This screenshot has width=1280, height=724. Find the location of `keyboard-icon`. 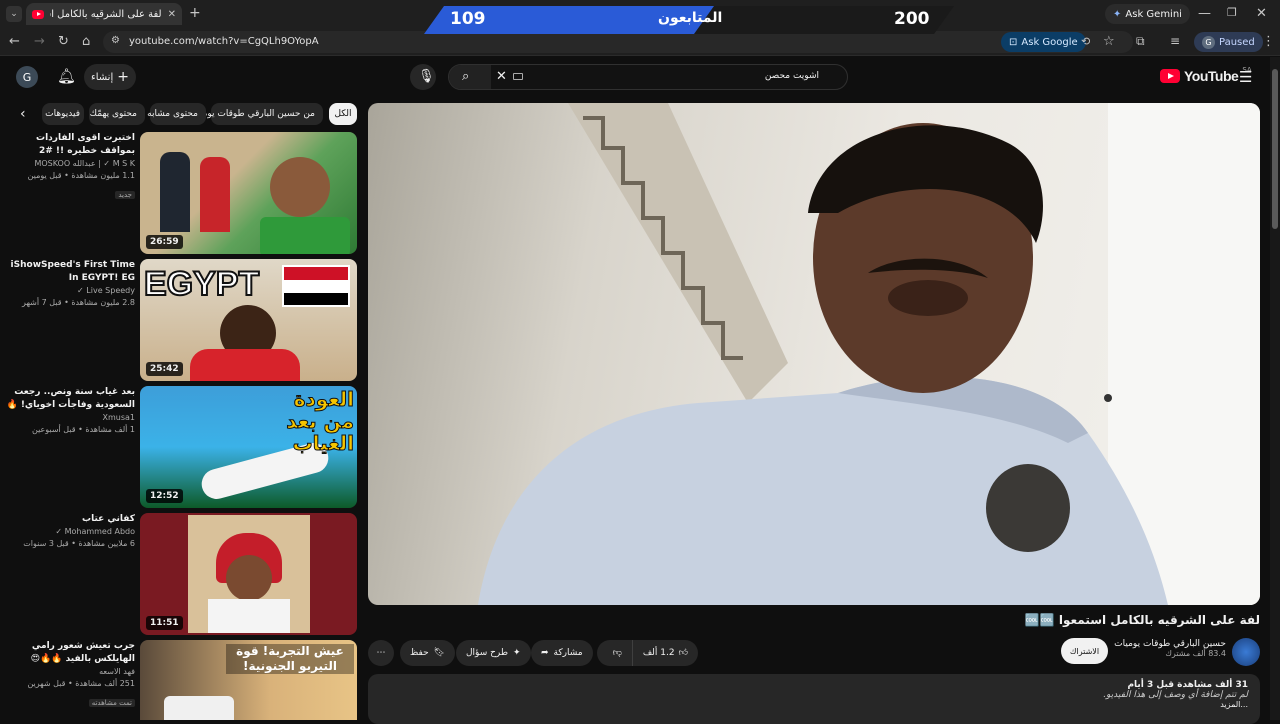

keyboard-icon is located at coordinates (518, 76).